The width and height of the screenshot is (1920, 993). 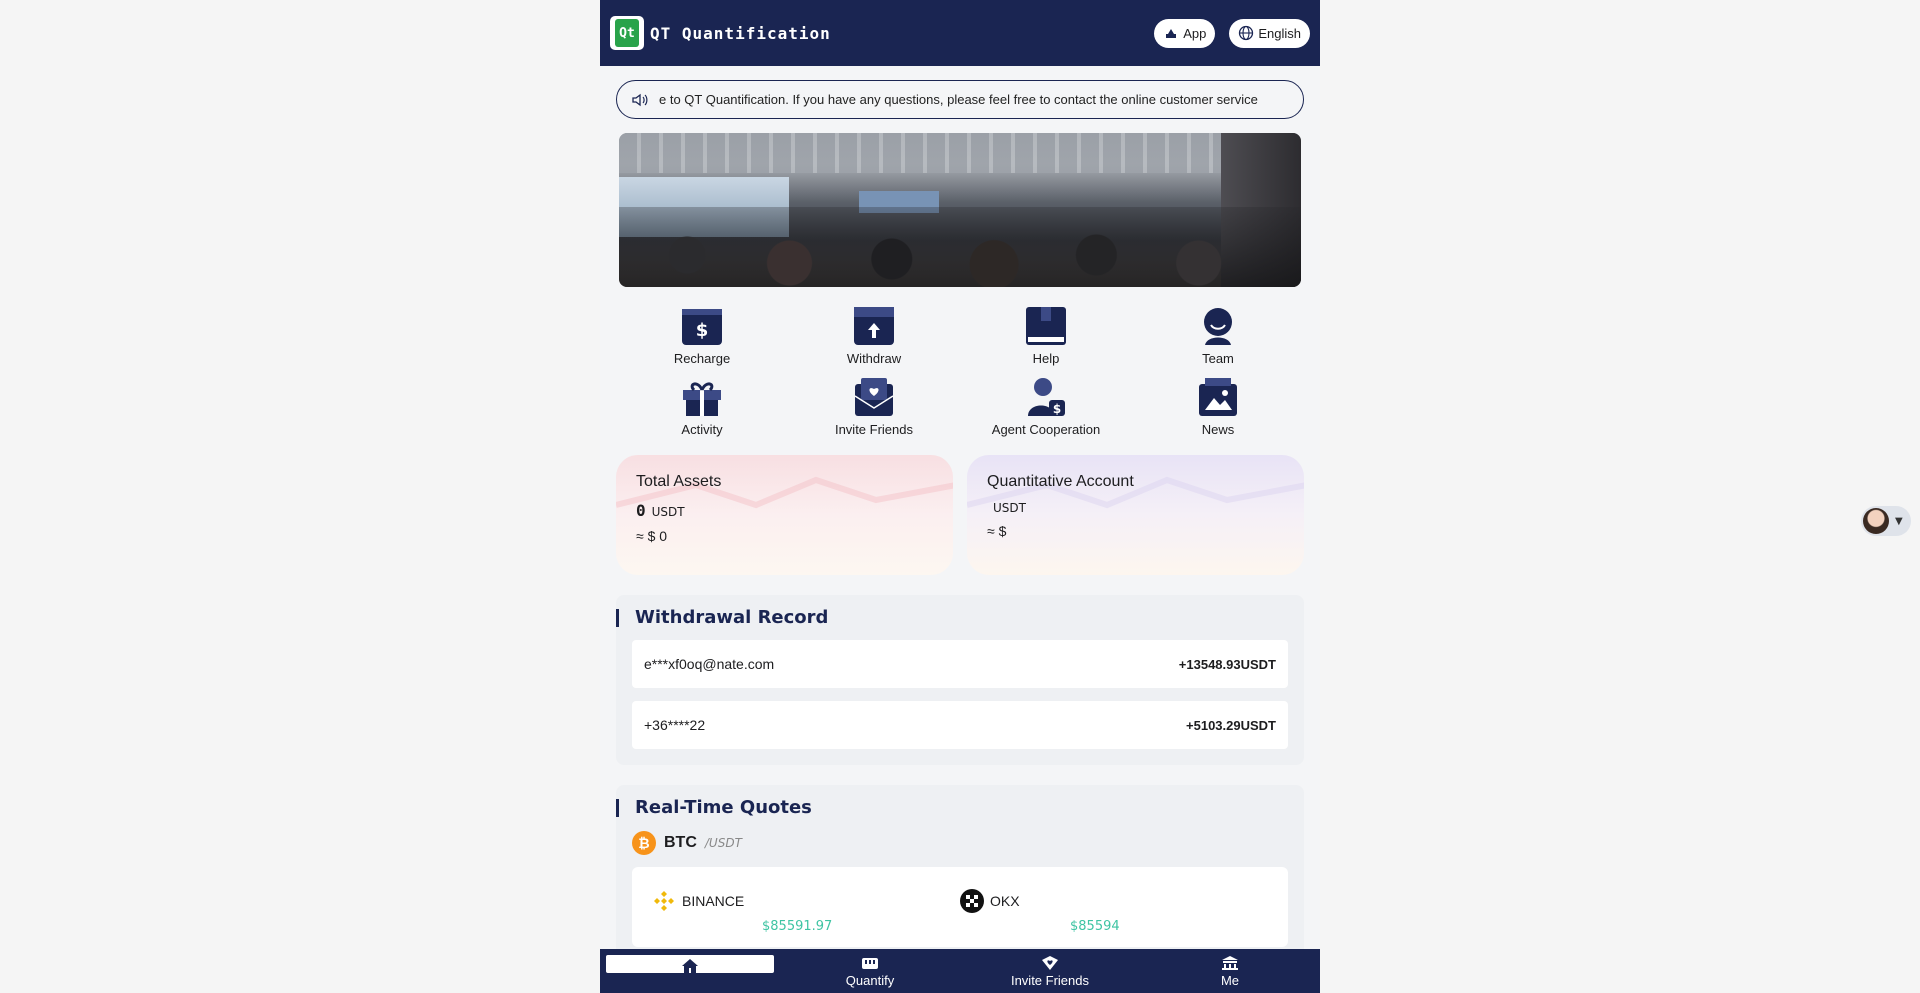 I want to click on nav-invite-friends: Invite Friends, so click(x=1050, y=971).